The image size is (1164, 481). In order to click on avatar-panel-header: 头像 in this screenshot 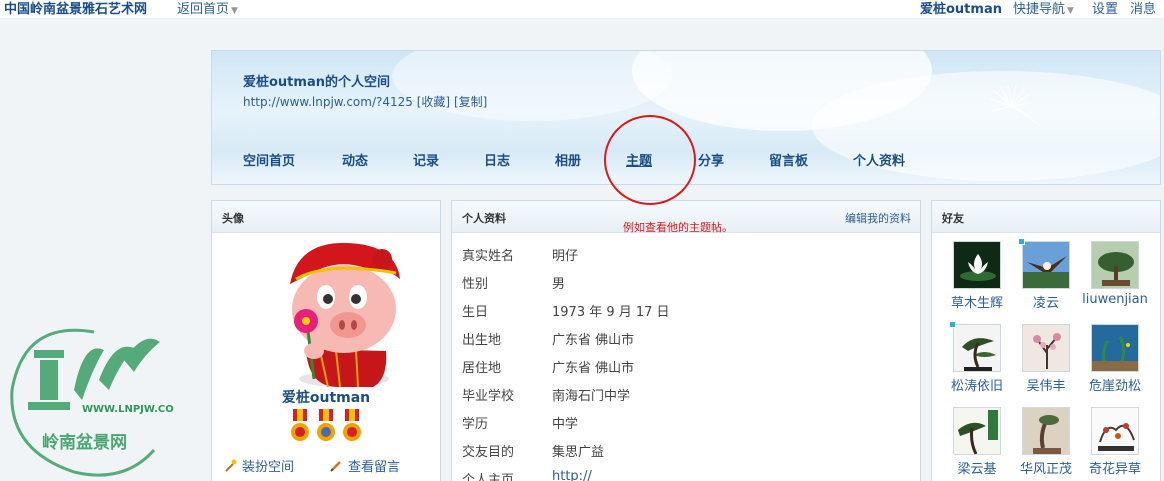, I will do `click(326, 217)`.